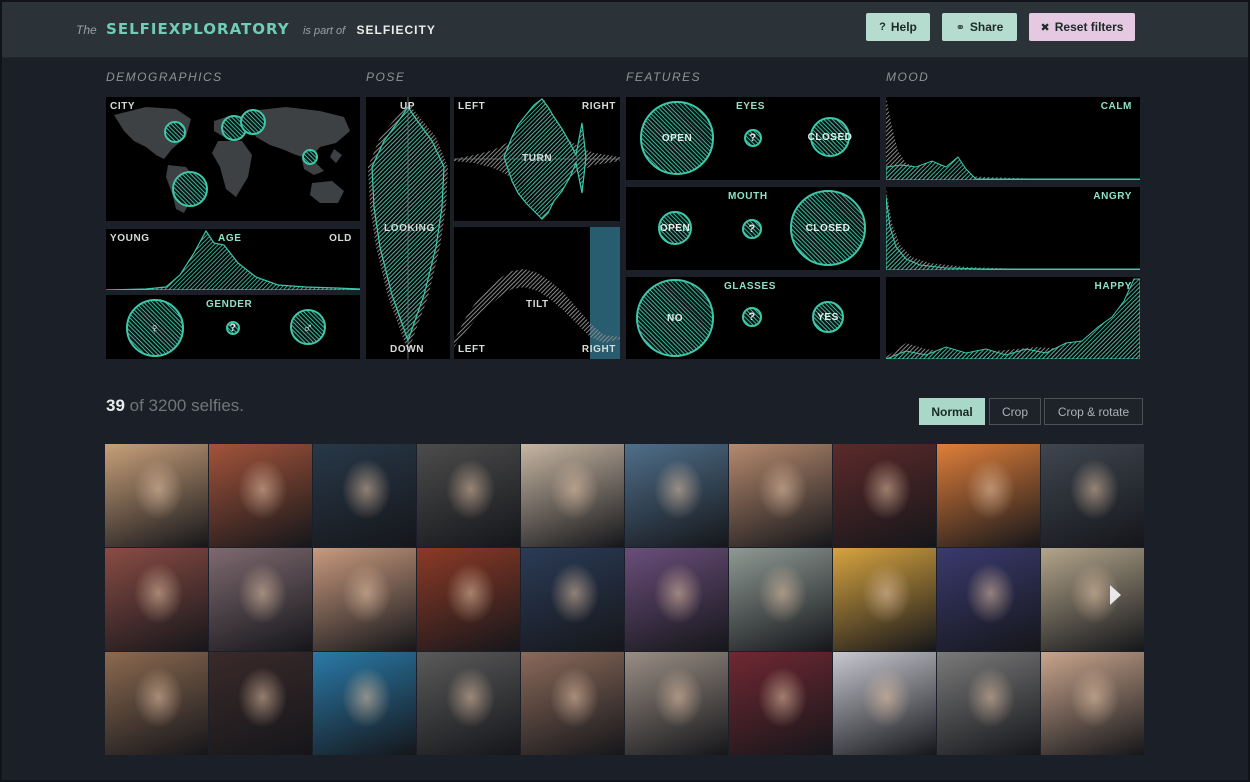  Describe the element at coordinates (979, 27) in the screenshot. I see `share-button: ⚭ Share` at that location.